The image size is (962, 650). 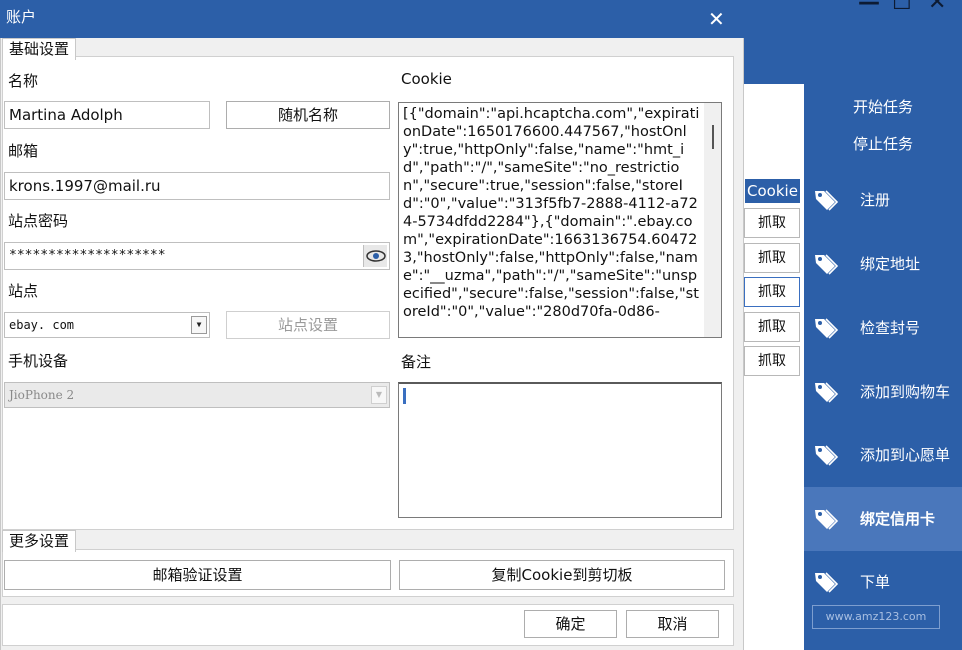 I want to click on notes-label: 备注, so click(x=416, y=362).